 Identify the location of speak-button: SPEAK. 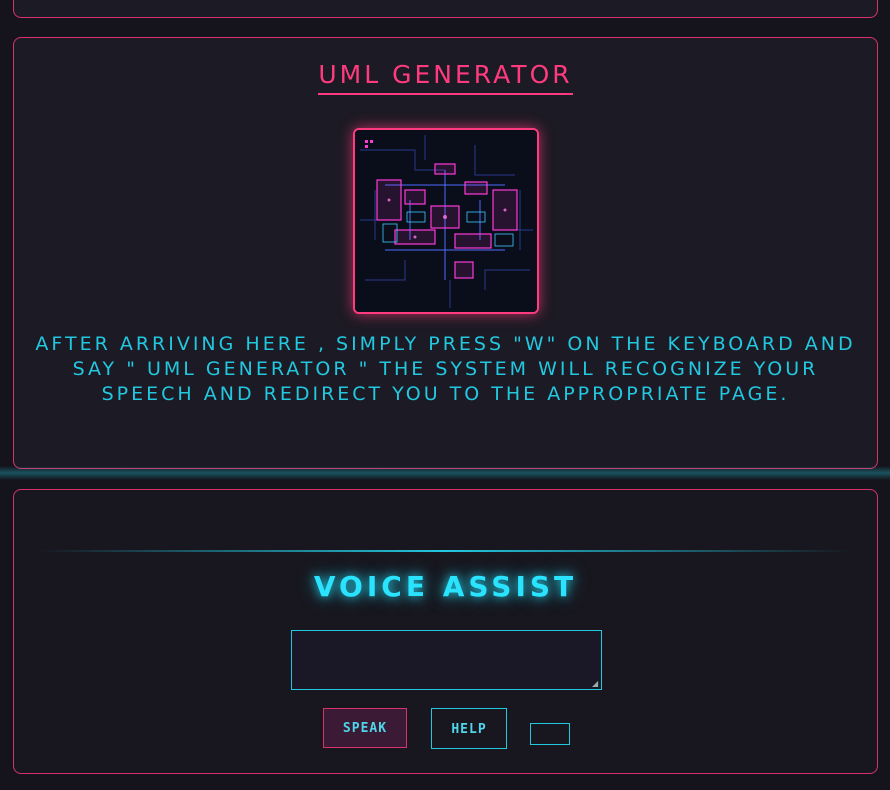
(365, 728).